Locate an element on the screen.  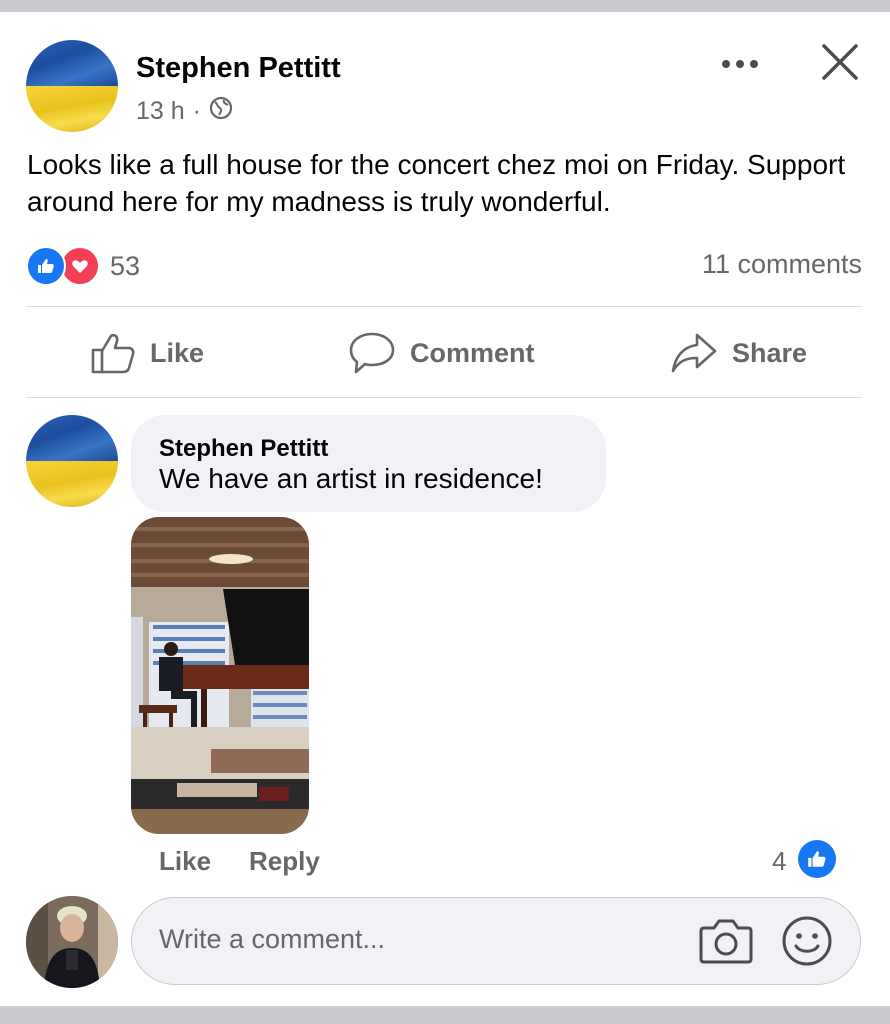
post-author-avatar is located at coordinates (72, 86).